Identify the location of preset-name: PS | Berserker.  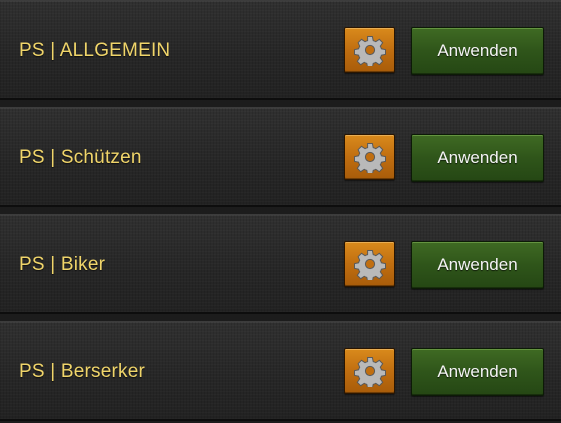
(82, 371).